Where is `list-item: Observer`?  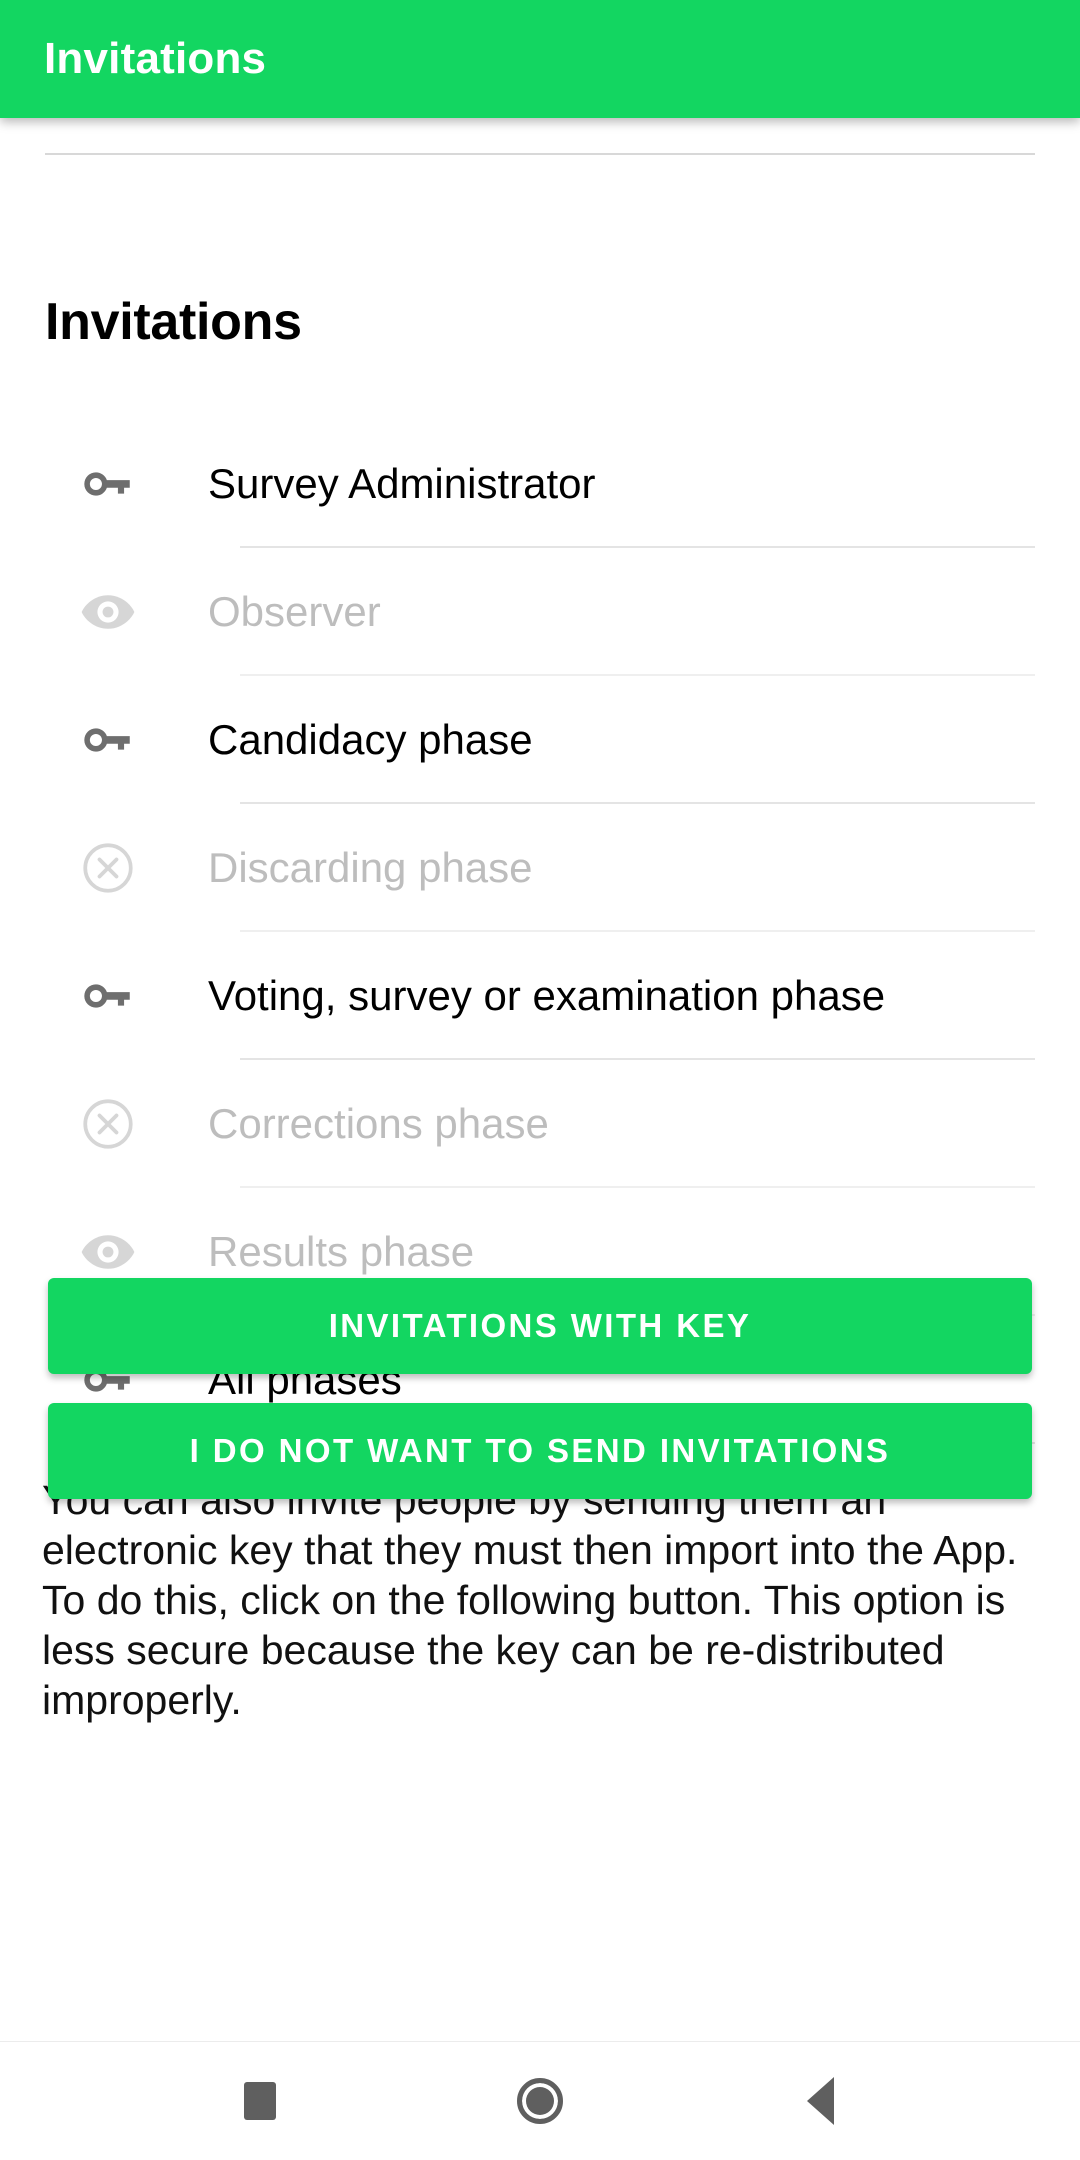
list-item: Observer is located at coordinates (540, 612).